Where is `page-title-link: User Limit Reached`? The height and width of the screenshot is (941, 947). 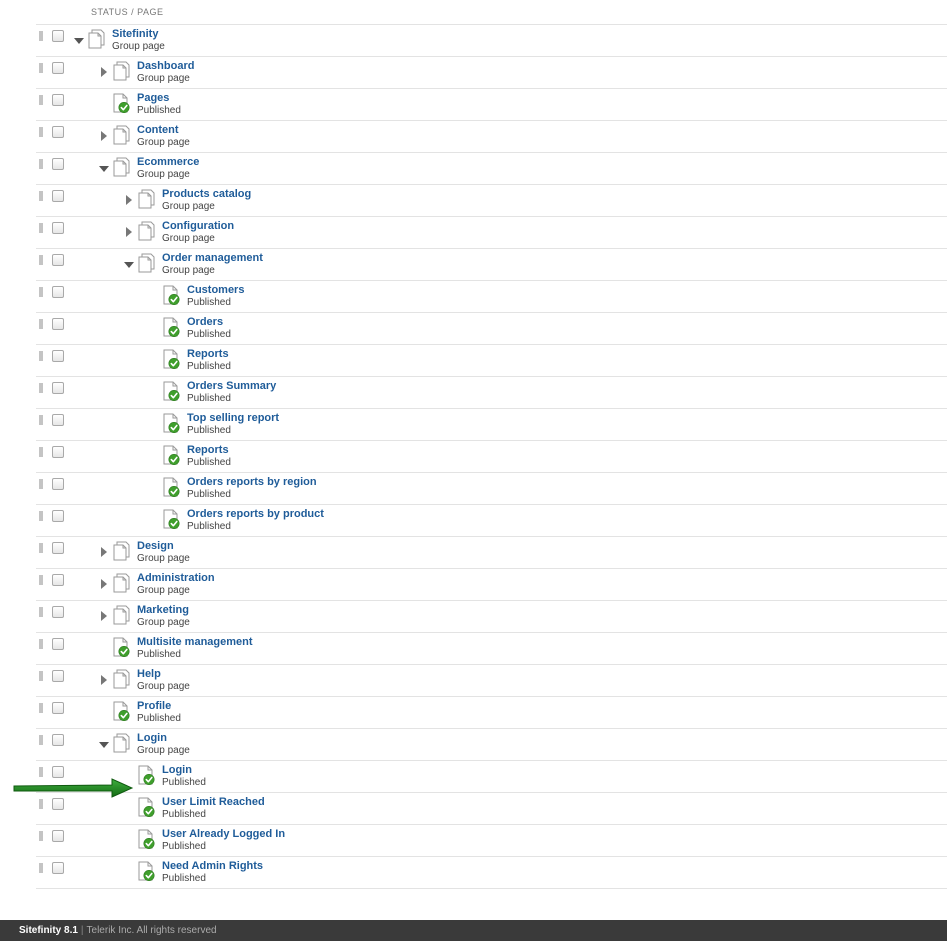
page-title-link: User Limit Reached is located at coordinates (213, 802).